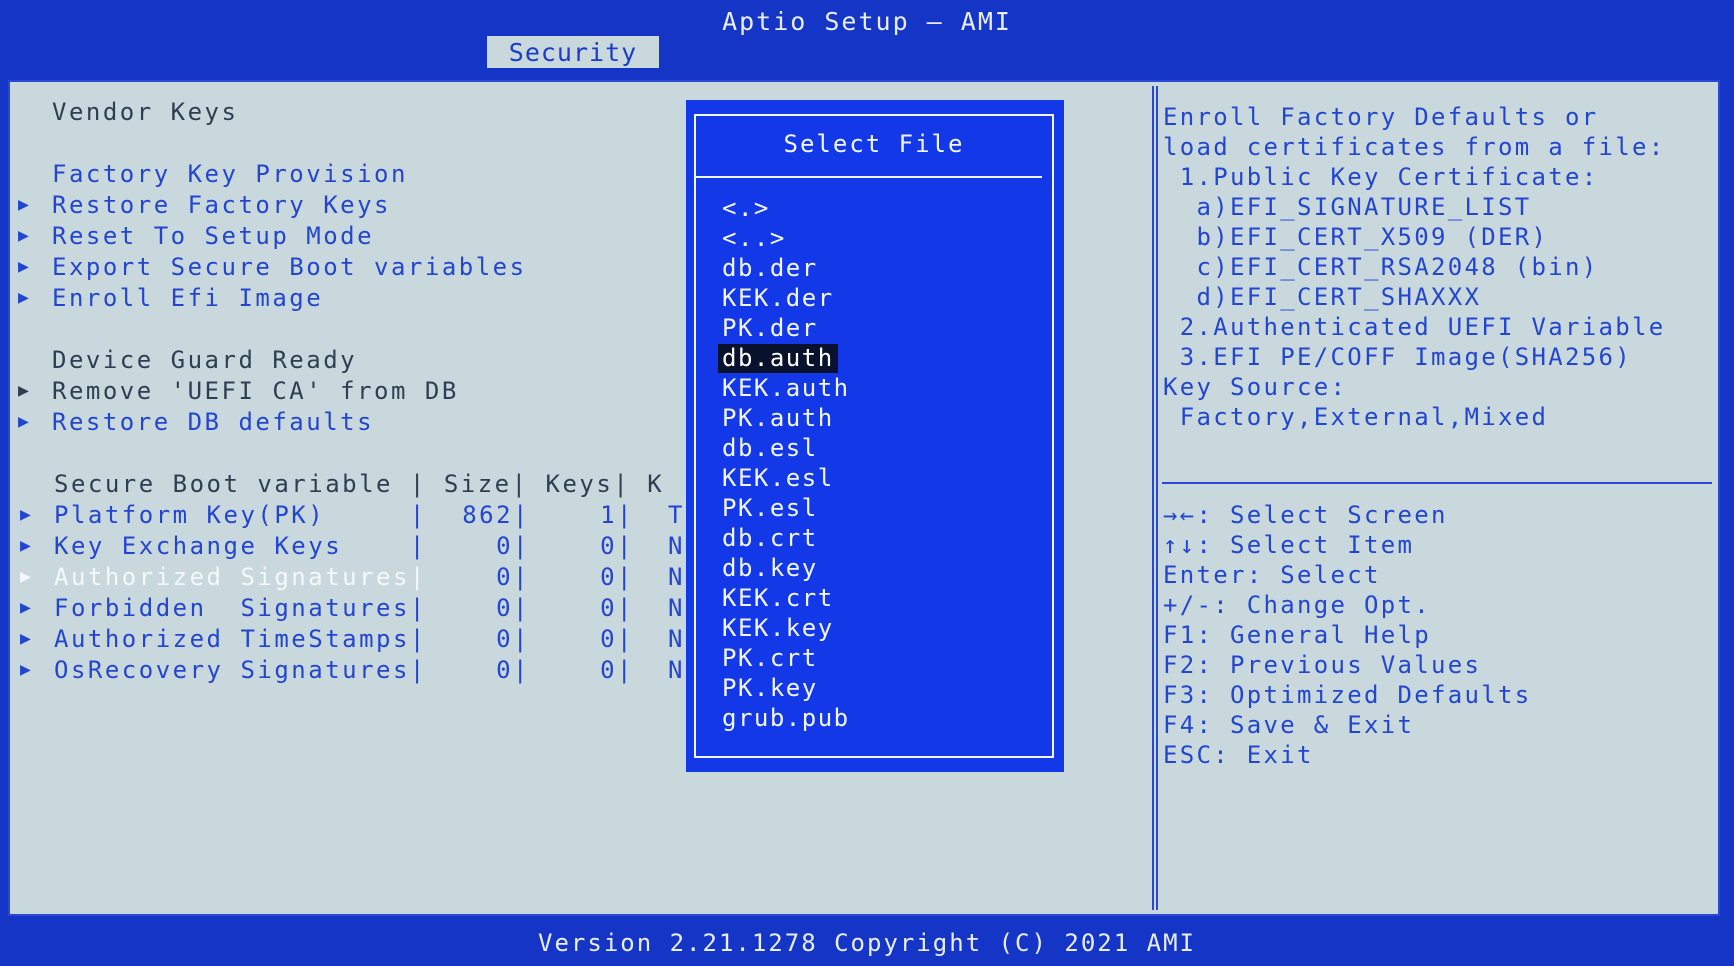 The height and width of the screenshot is (966, 1734). I want to click on window-title: Aptio Setup – AMI, so click(867, 21).